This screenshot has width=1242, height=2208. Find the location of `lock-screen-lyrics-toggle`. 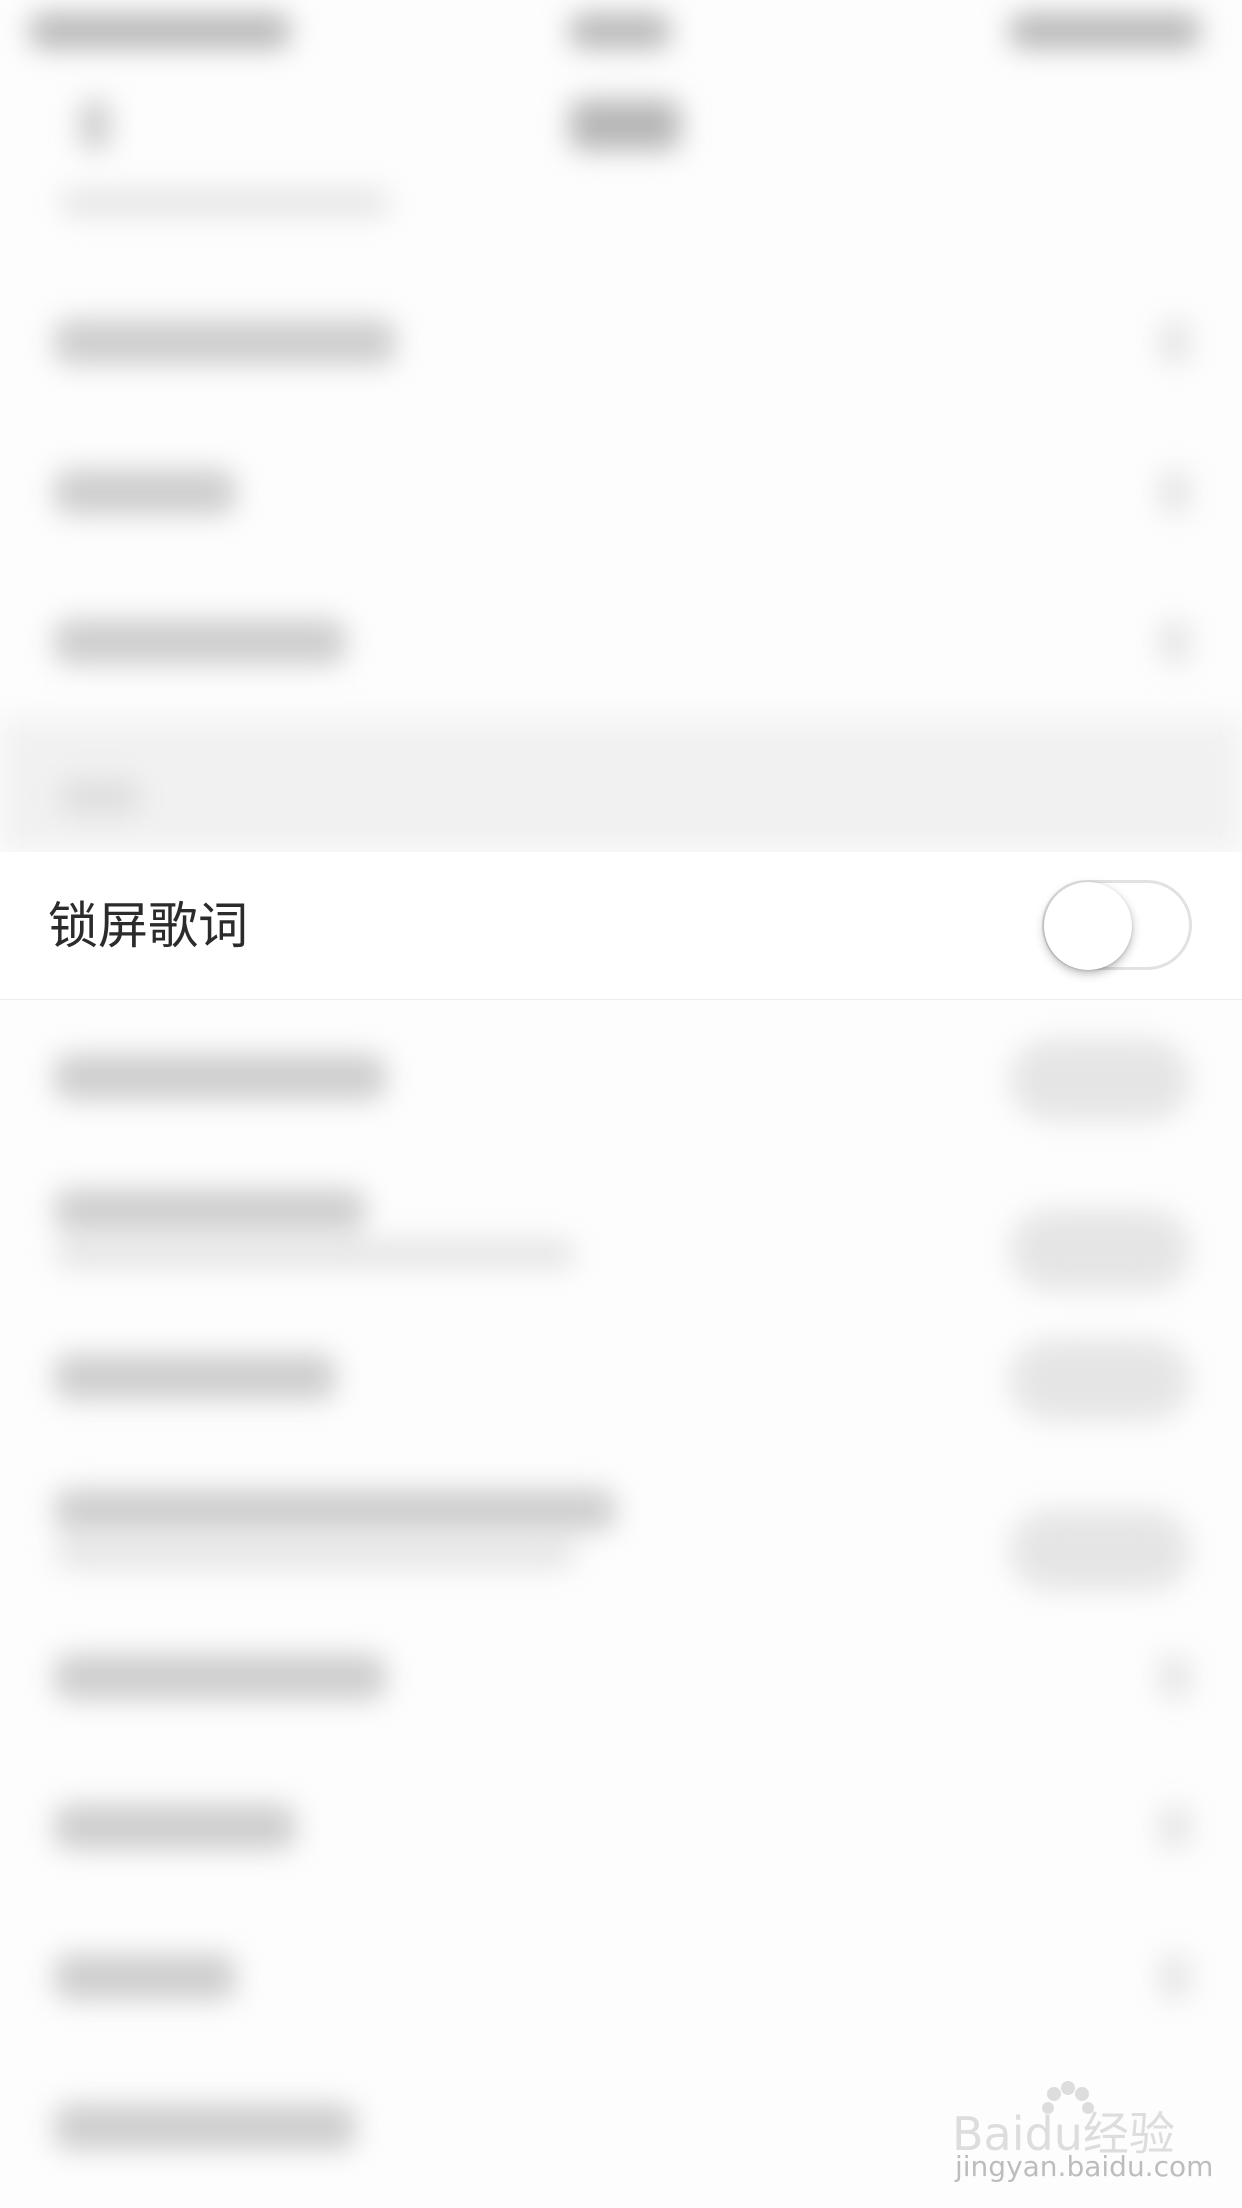

lock-screen-lyrics-toggle is located at coordinates (1117, 925).